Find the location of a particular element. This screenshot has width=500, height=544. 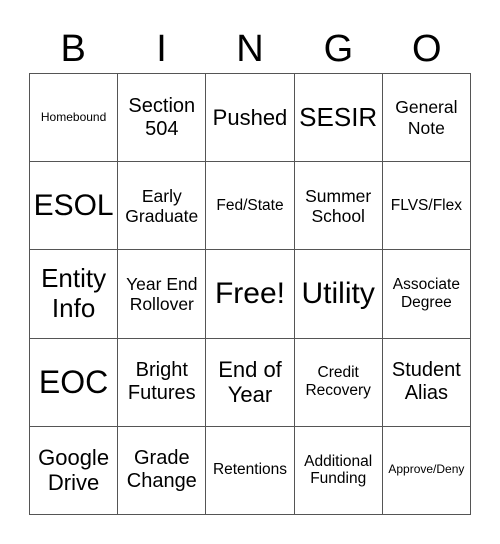

free-space-cell: Free! is located at coordinates (250, 294).